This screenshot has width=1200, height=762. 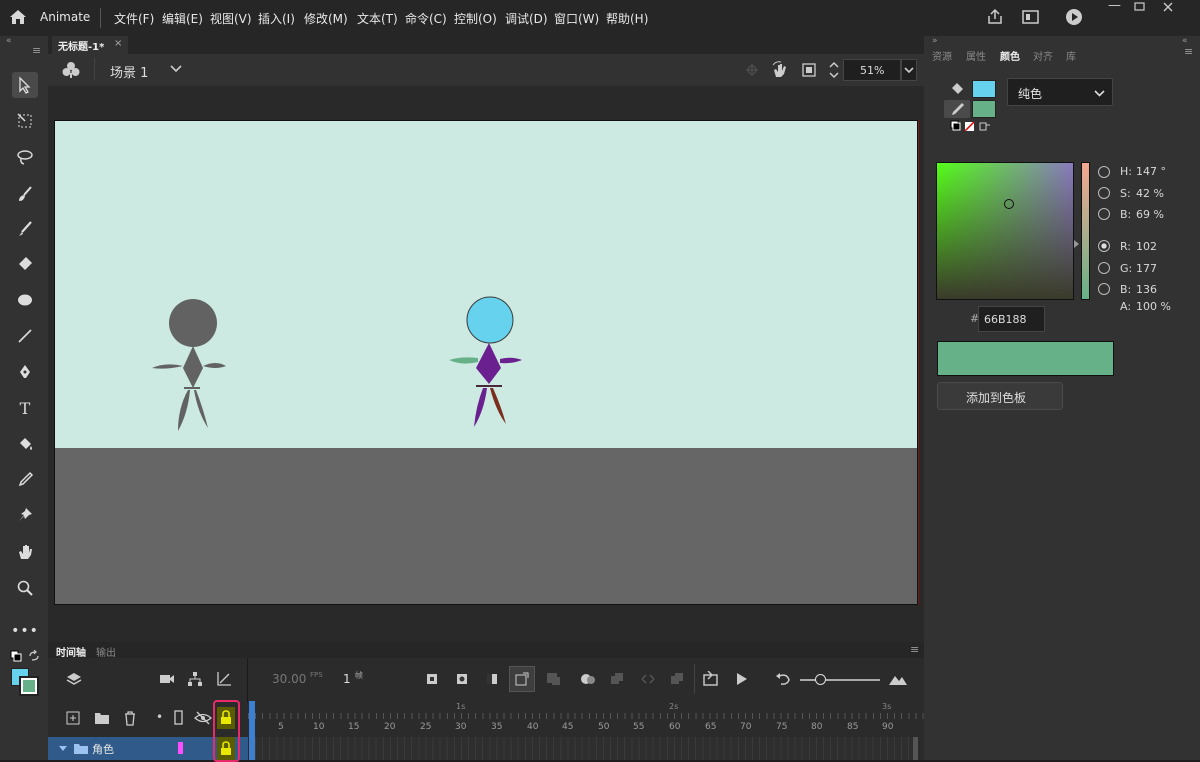 What do you see at coordinates (102, 718) in the screenshot?
I see `new-folder-icon` at bounding box center [102, 718].